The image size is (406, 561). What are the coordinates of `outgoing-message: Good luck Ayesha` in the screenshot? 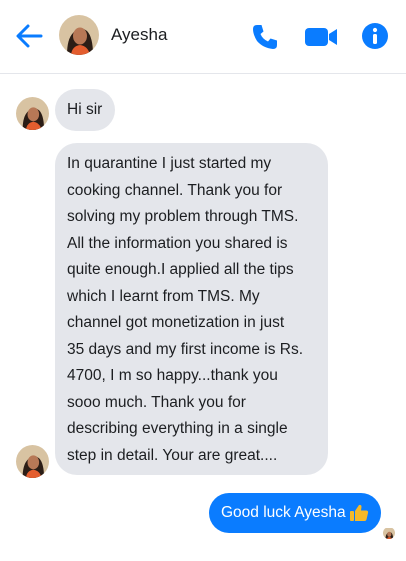 It's located at (295, 513).